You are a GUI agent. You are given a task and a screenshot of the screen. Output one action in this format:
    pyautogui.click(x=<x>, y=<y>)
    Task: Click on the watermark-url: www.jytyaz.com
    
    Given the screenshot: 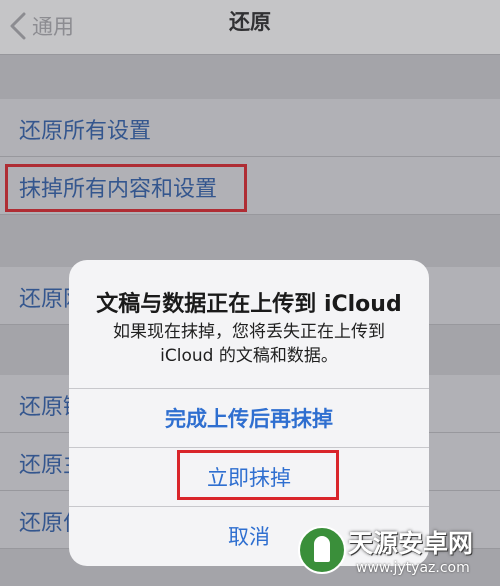 What is the action you would take?
    pyautogui.click(x=413, y=568)
    